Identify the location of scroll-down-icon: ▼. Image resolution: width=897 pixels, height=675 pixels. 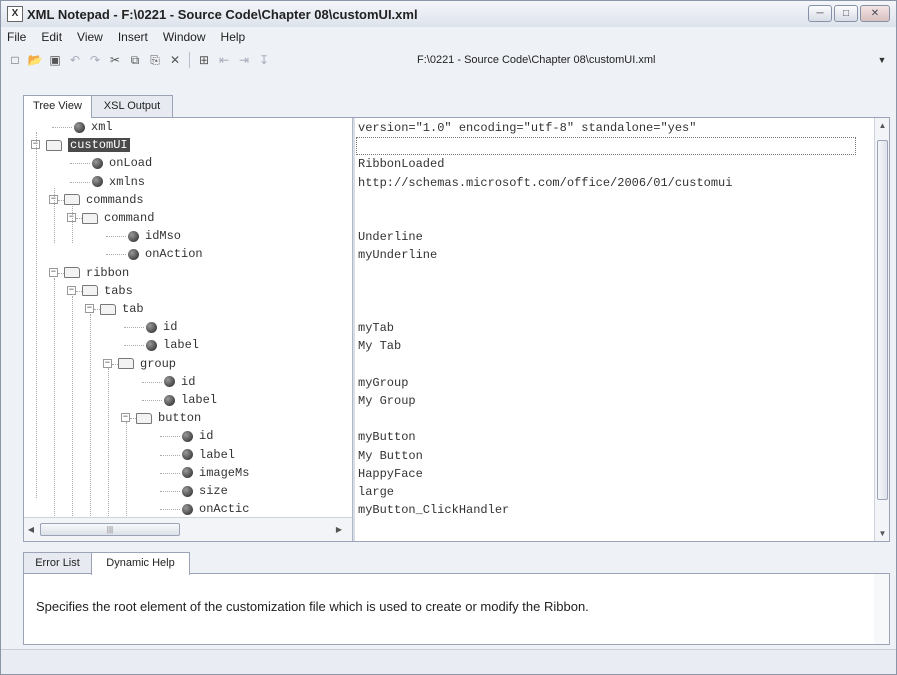
(882, 533).